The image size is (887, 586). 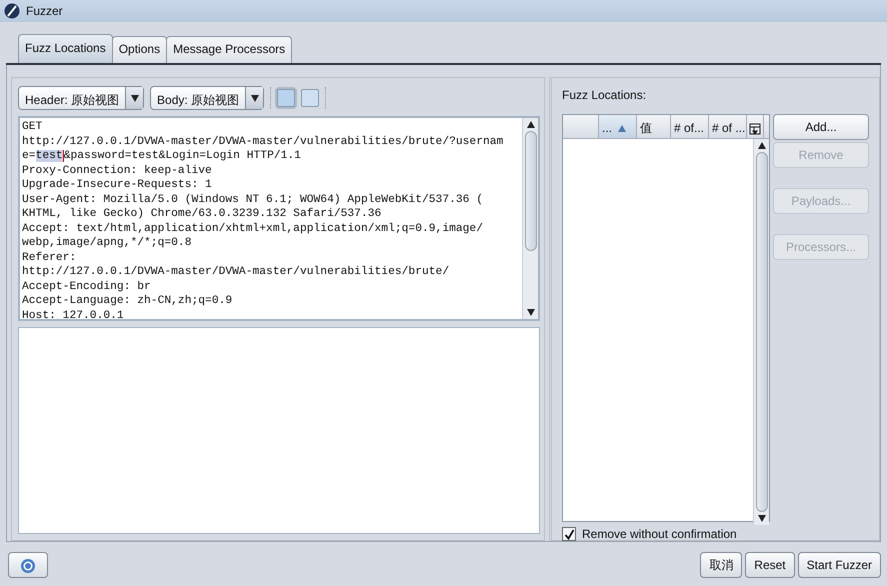 I want to click on help-button, so click(x=28, y=565).